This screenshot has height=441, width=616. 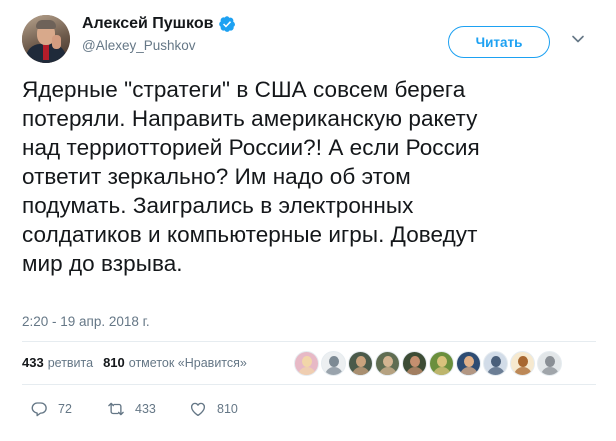 What do you see at coordinates (312, 38) in the screenshot?
I see `tweet-header: Алексей Пушков @Alexey_Pushkov Читать` at bounding box center [312, 38].